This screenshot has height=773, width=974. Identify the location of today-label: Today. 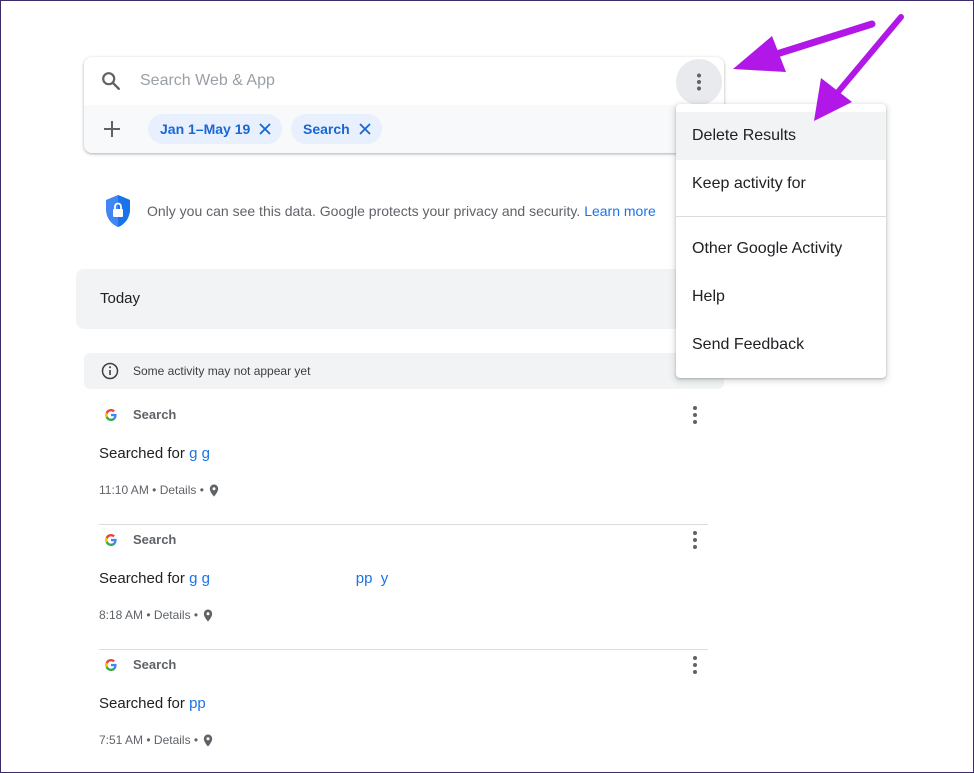
(120, 298).